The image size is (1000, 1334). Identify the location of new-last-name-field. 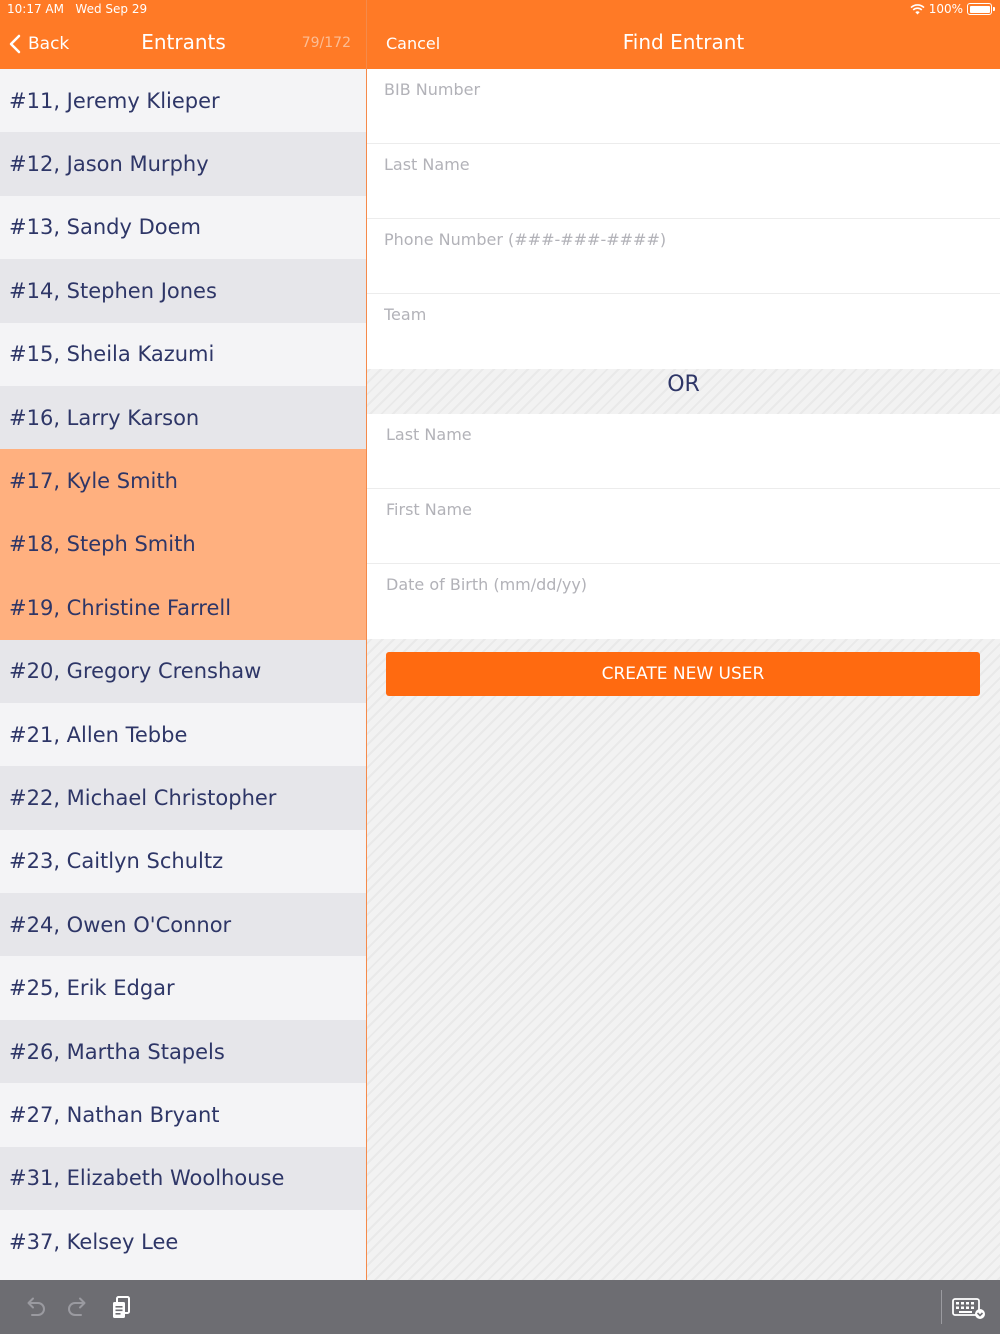
(683, 451).